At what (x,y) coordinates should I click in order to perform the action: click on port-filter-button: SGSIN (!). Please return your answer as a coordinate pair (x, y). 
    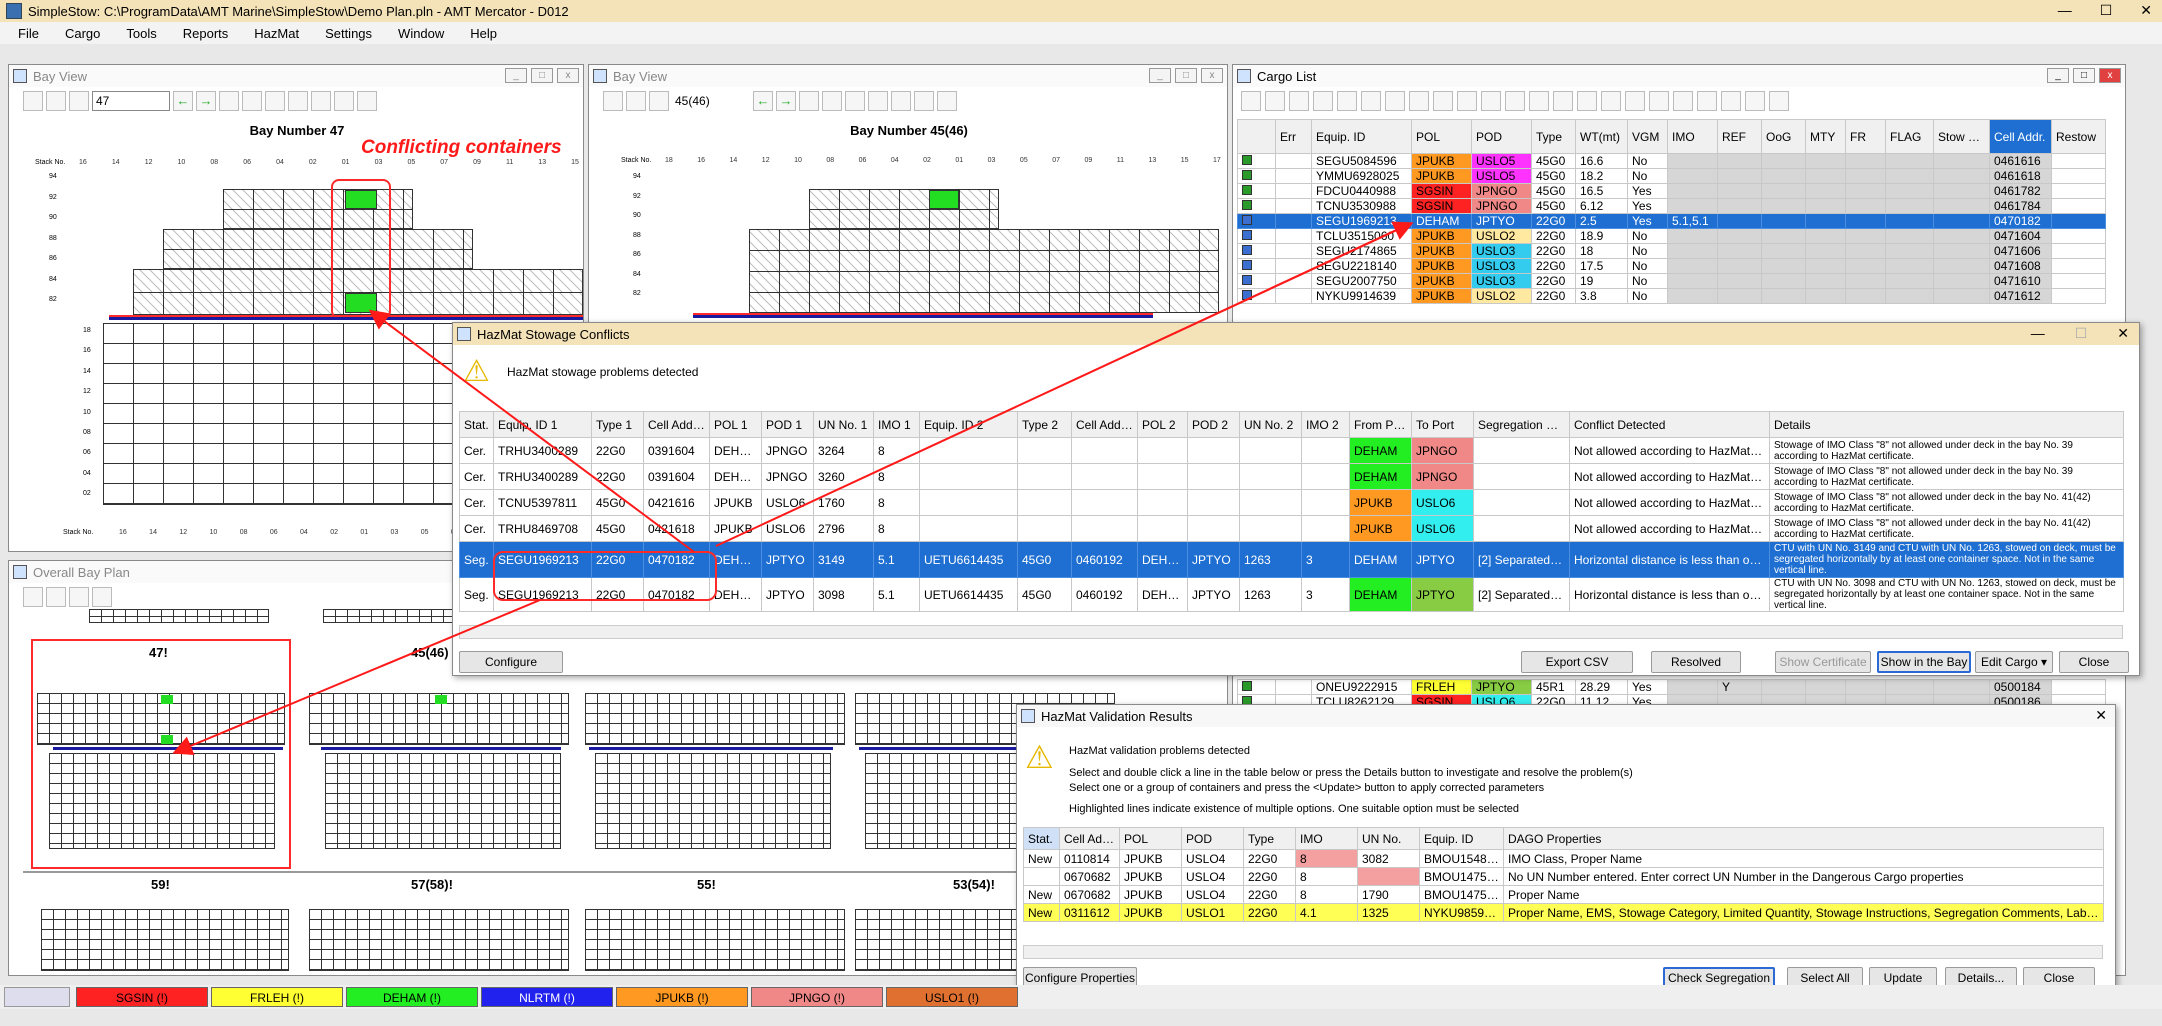
    Looking at the image, I should click on (142, 997).